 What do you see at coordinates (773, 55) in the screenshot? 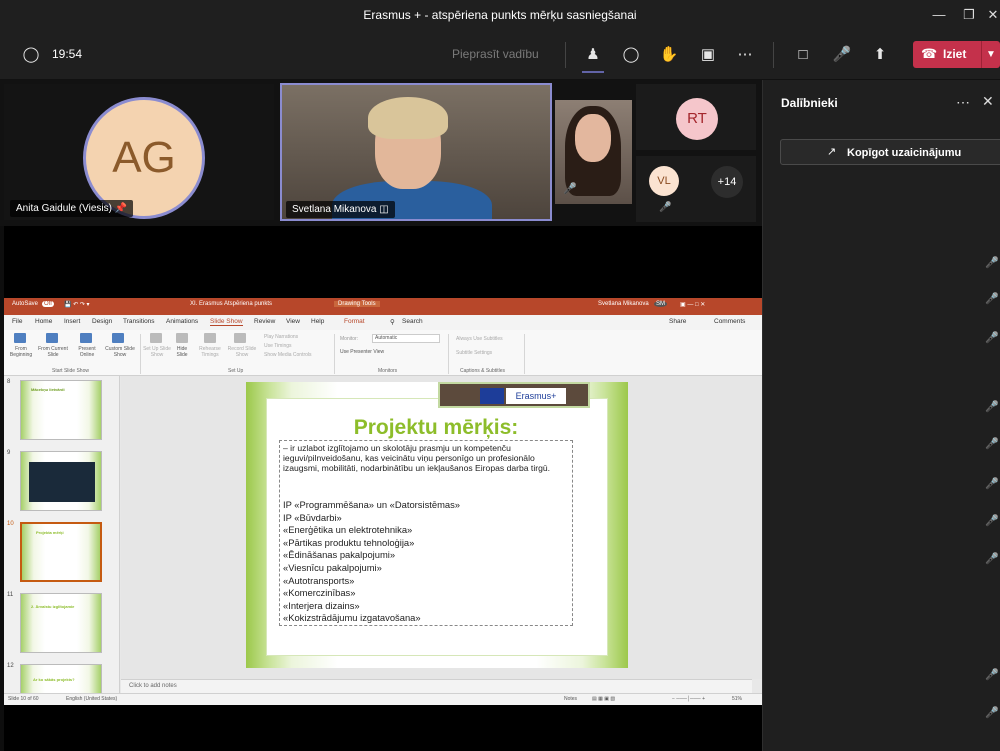
I see `toolbar-divider` at bounding box center [773, 55].